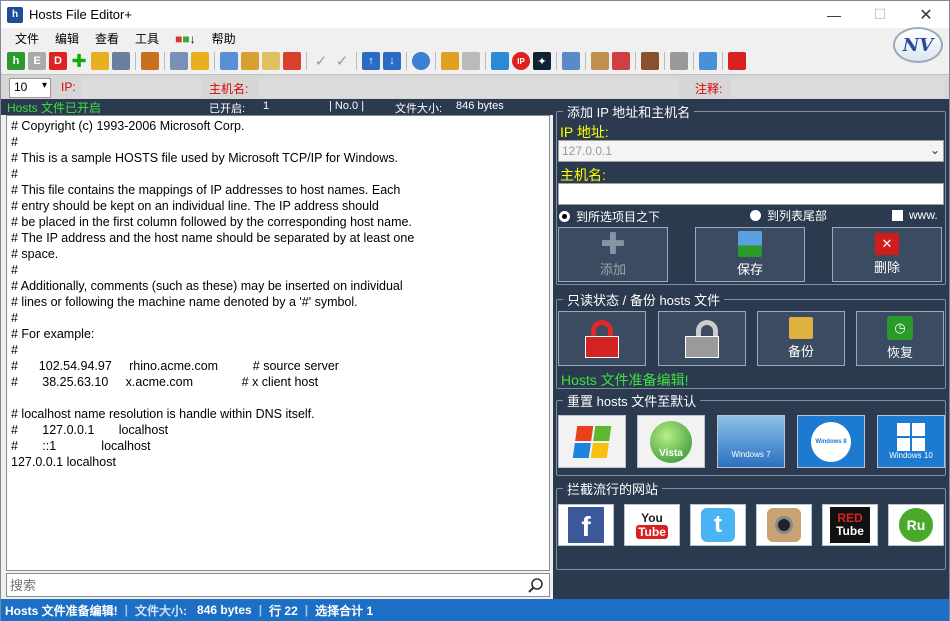  What do you see at coordinates (185, 39) in the screenshot?
I see `menu-windows: ■■↓` at bounding box center [185, 39].